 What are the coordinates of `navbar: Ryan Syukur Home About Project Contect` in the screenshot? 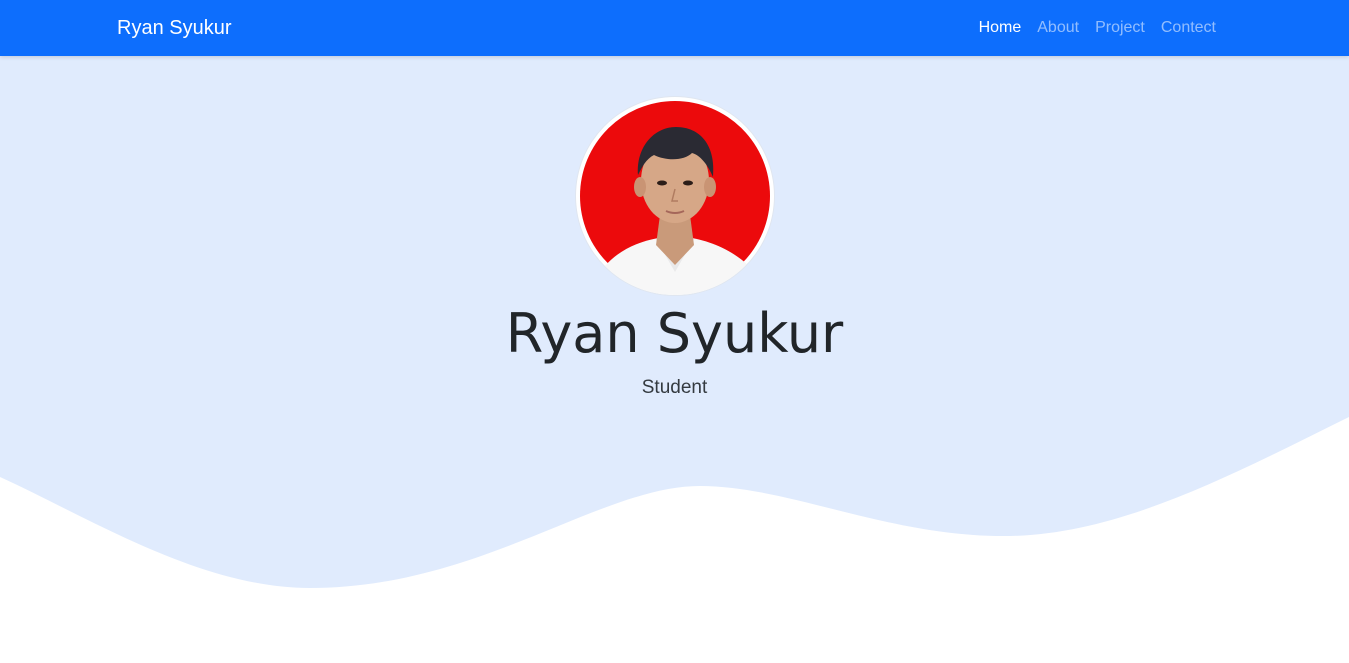 It's located at (674, 28).